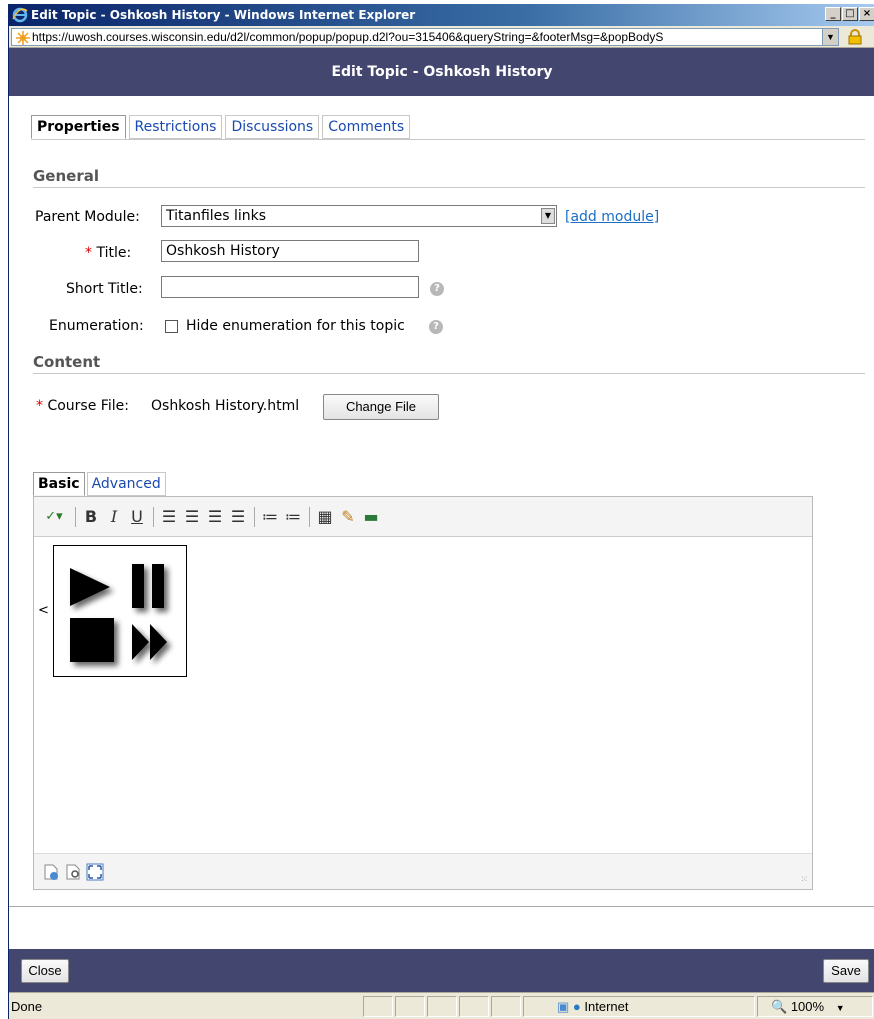 The height and width of the screenshot is (1019, 874). What do you see at coordinates (51, 872) in the screenshot?
I see `new-document-icon` at bounding box center [51, 872].